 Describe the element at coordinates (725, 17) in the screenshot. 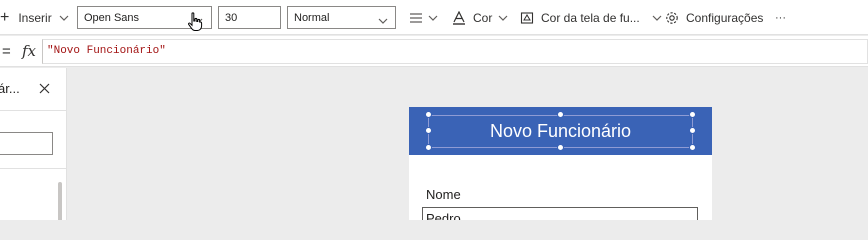

I see `settings-label: Configurações` at that location.